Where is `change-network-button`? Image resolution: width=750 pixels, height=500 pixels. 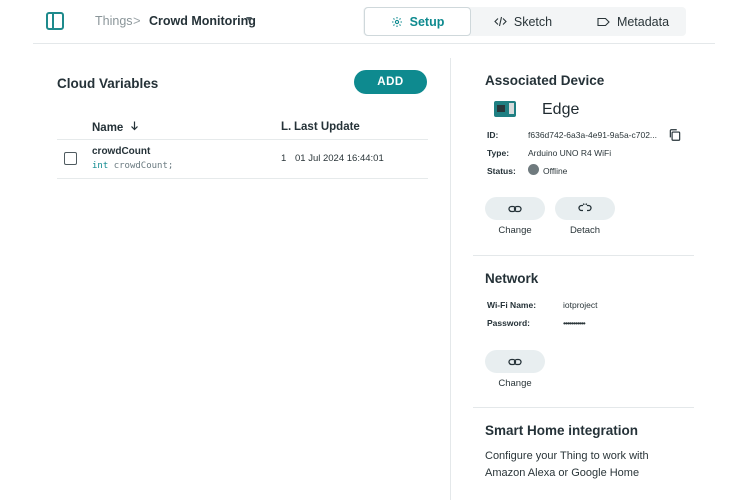 change-network-button is located at coordinates (515, 361).